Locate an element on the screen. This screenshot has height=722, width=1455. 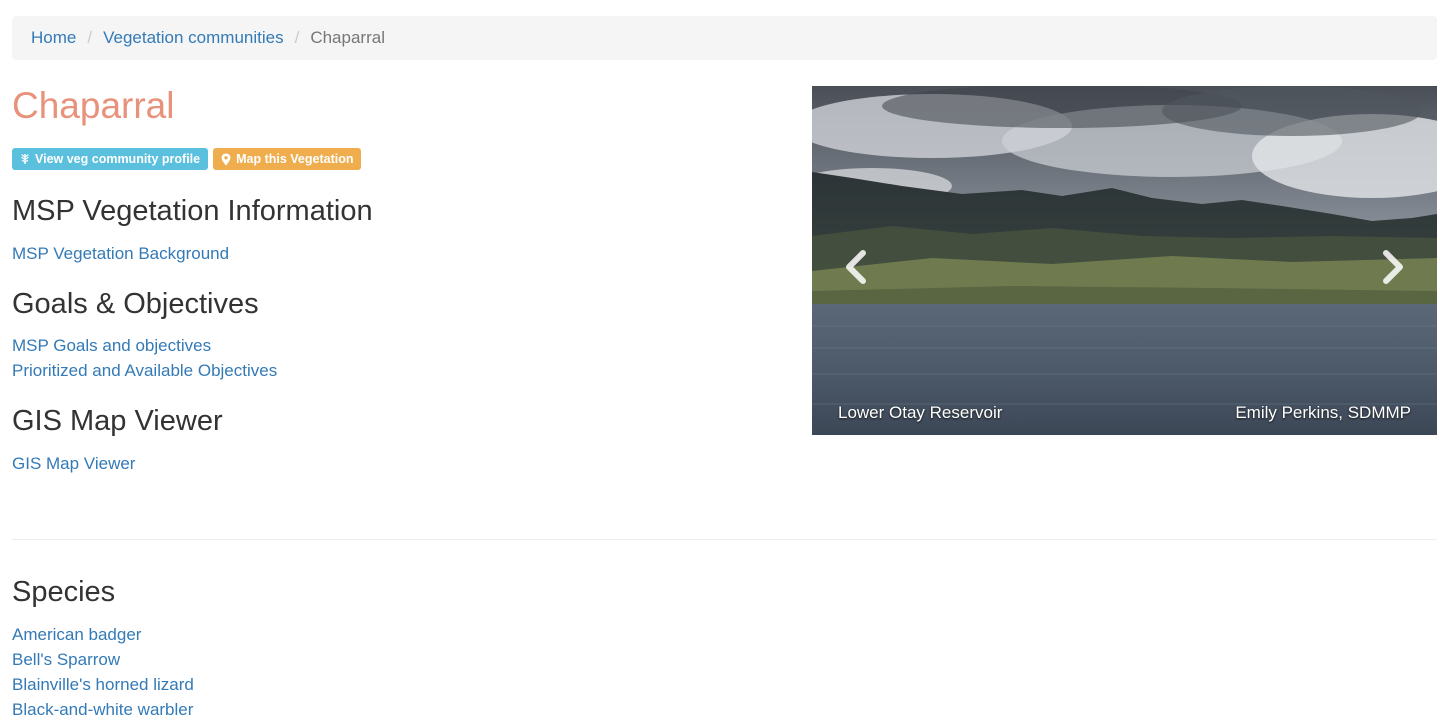
section-divider is located at coordinates (724, 539).